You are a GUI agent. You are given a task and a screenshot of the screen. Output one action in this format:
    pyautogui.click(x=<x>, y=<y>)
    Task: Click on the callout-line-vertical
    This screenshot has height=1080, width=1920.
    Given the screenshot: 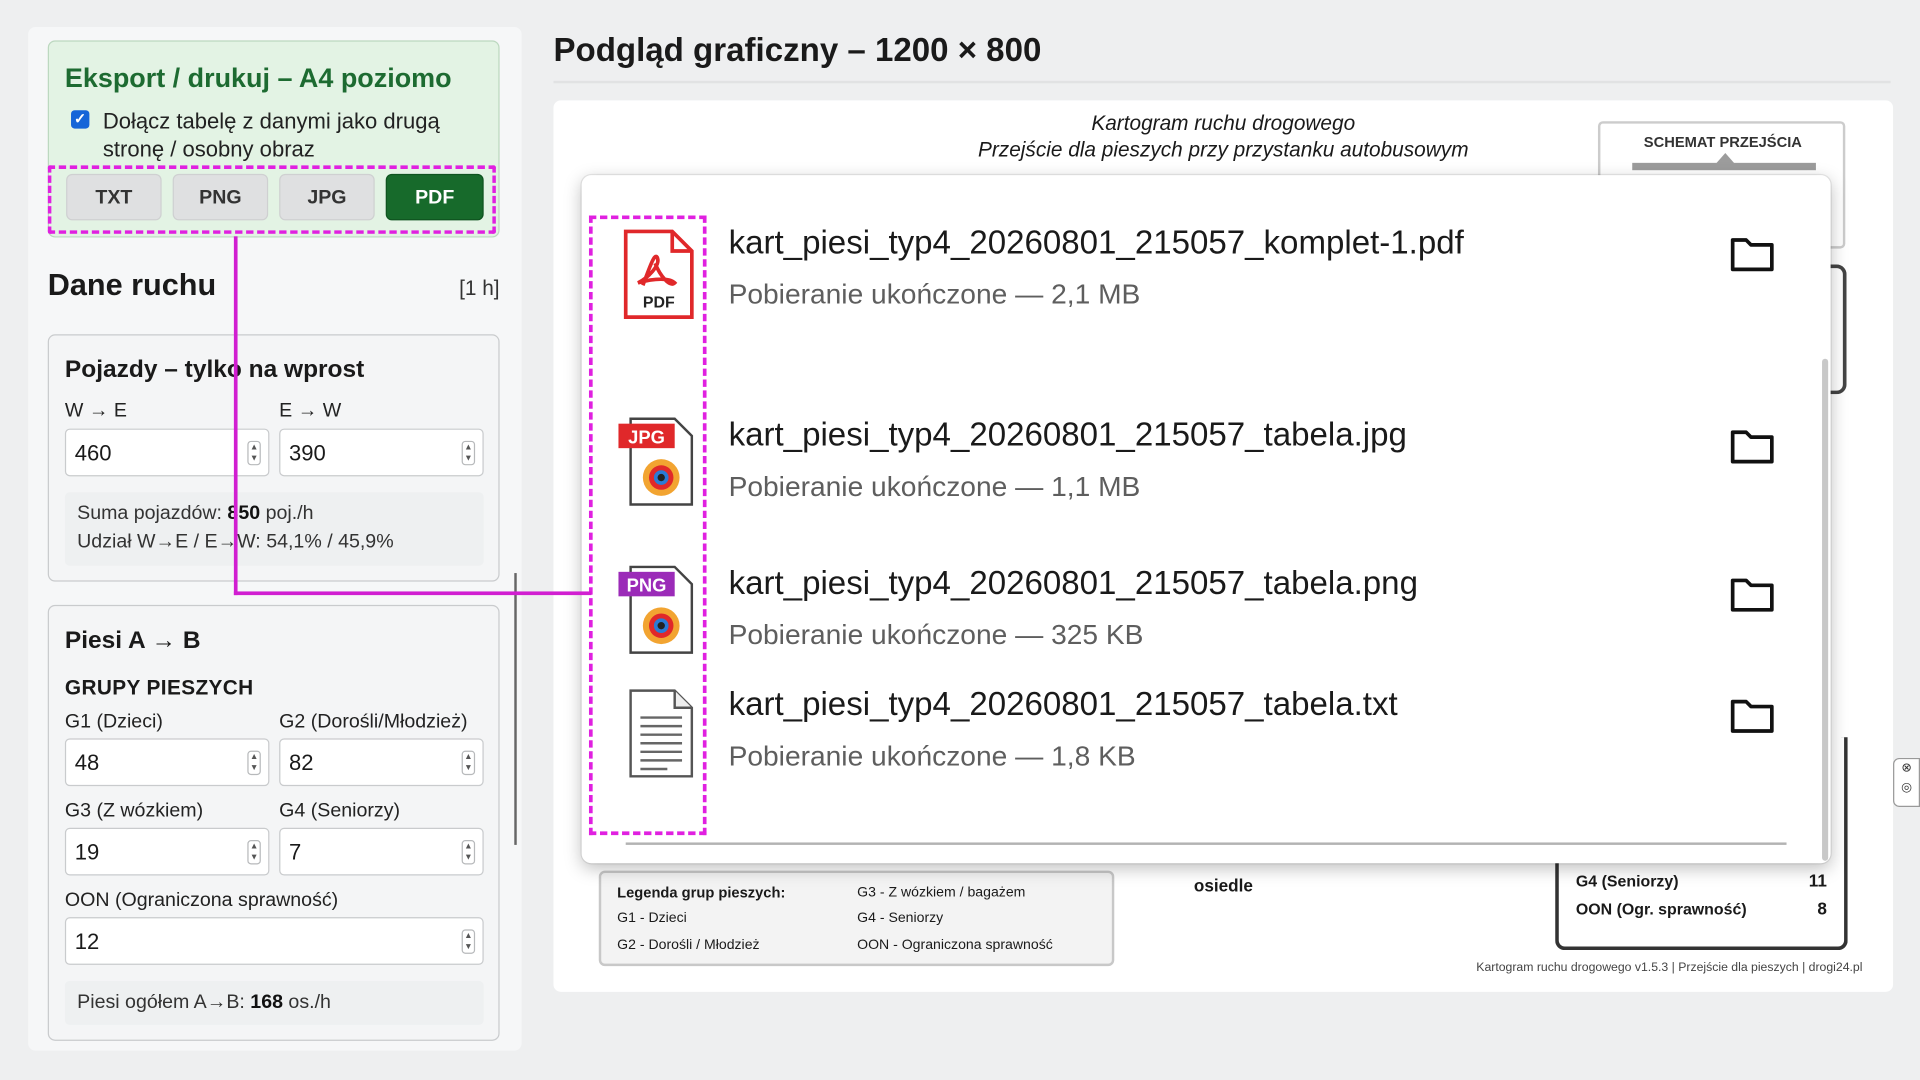 What is the action you would take?
    pyautogui.click(x=235, y=416)
    